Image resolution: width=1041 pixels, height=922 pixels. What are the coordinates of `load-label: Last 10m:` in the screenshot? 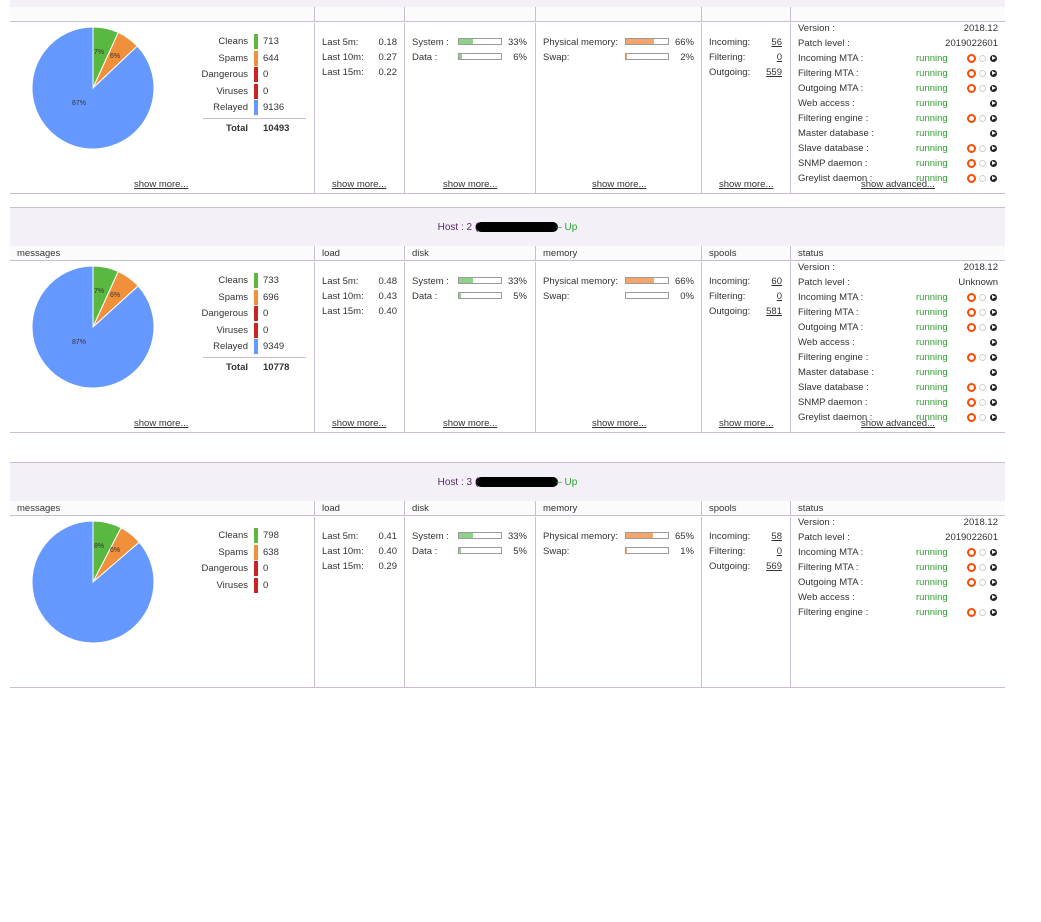 It's located at (343, 296).